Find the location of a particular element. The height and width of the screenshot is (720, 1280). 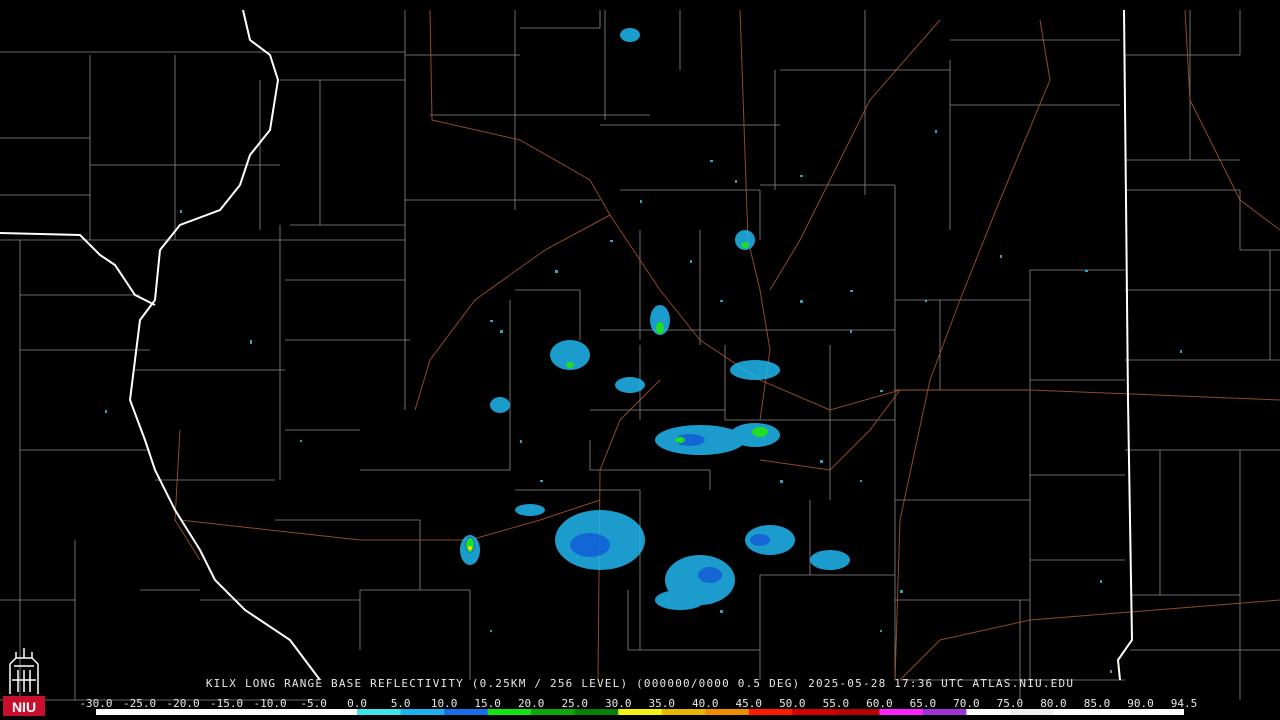

tower-icon is located at coordinates (24, 671).